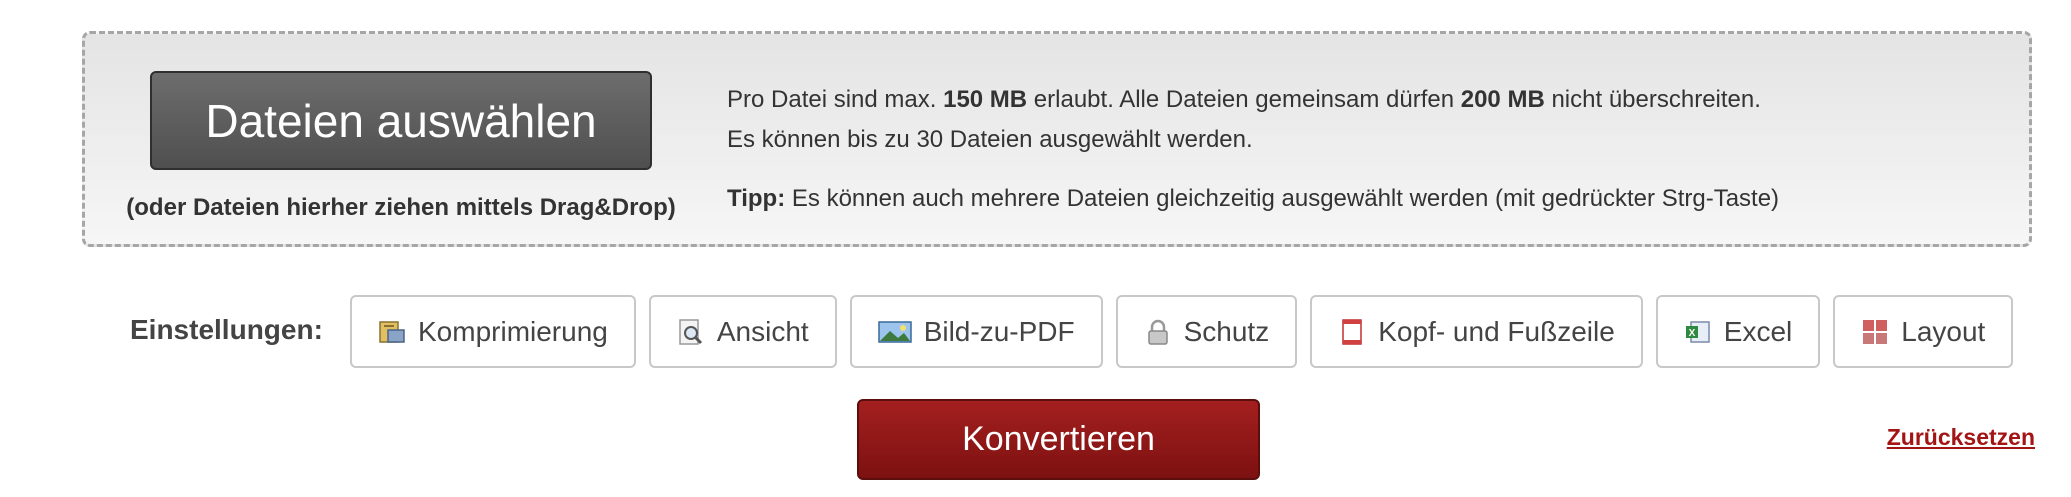 The height and width of the screenshot is (497, 2071). What do you see at coordinates (1244, 99) in the screenshot?
I see `size-limit-text-b: erlaubt. Alle Dateien gemeinsam dürfen` at bounding box center [1244, 99].